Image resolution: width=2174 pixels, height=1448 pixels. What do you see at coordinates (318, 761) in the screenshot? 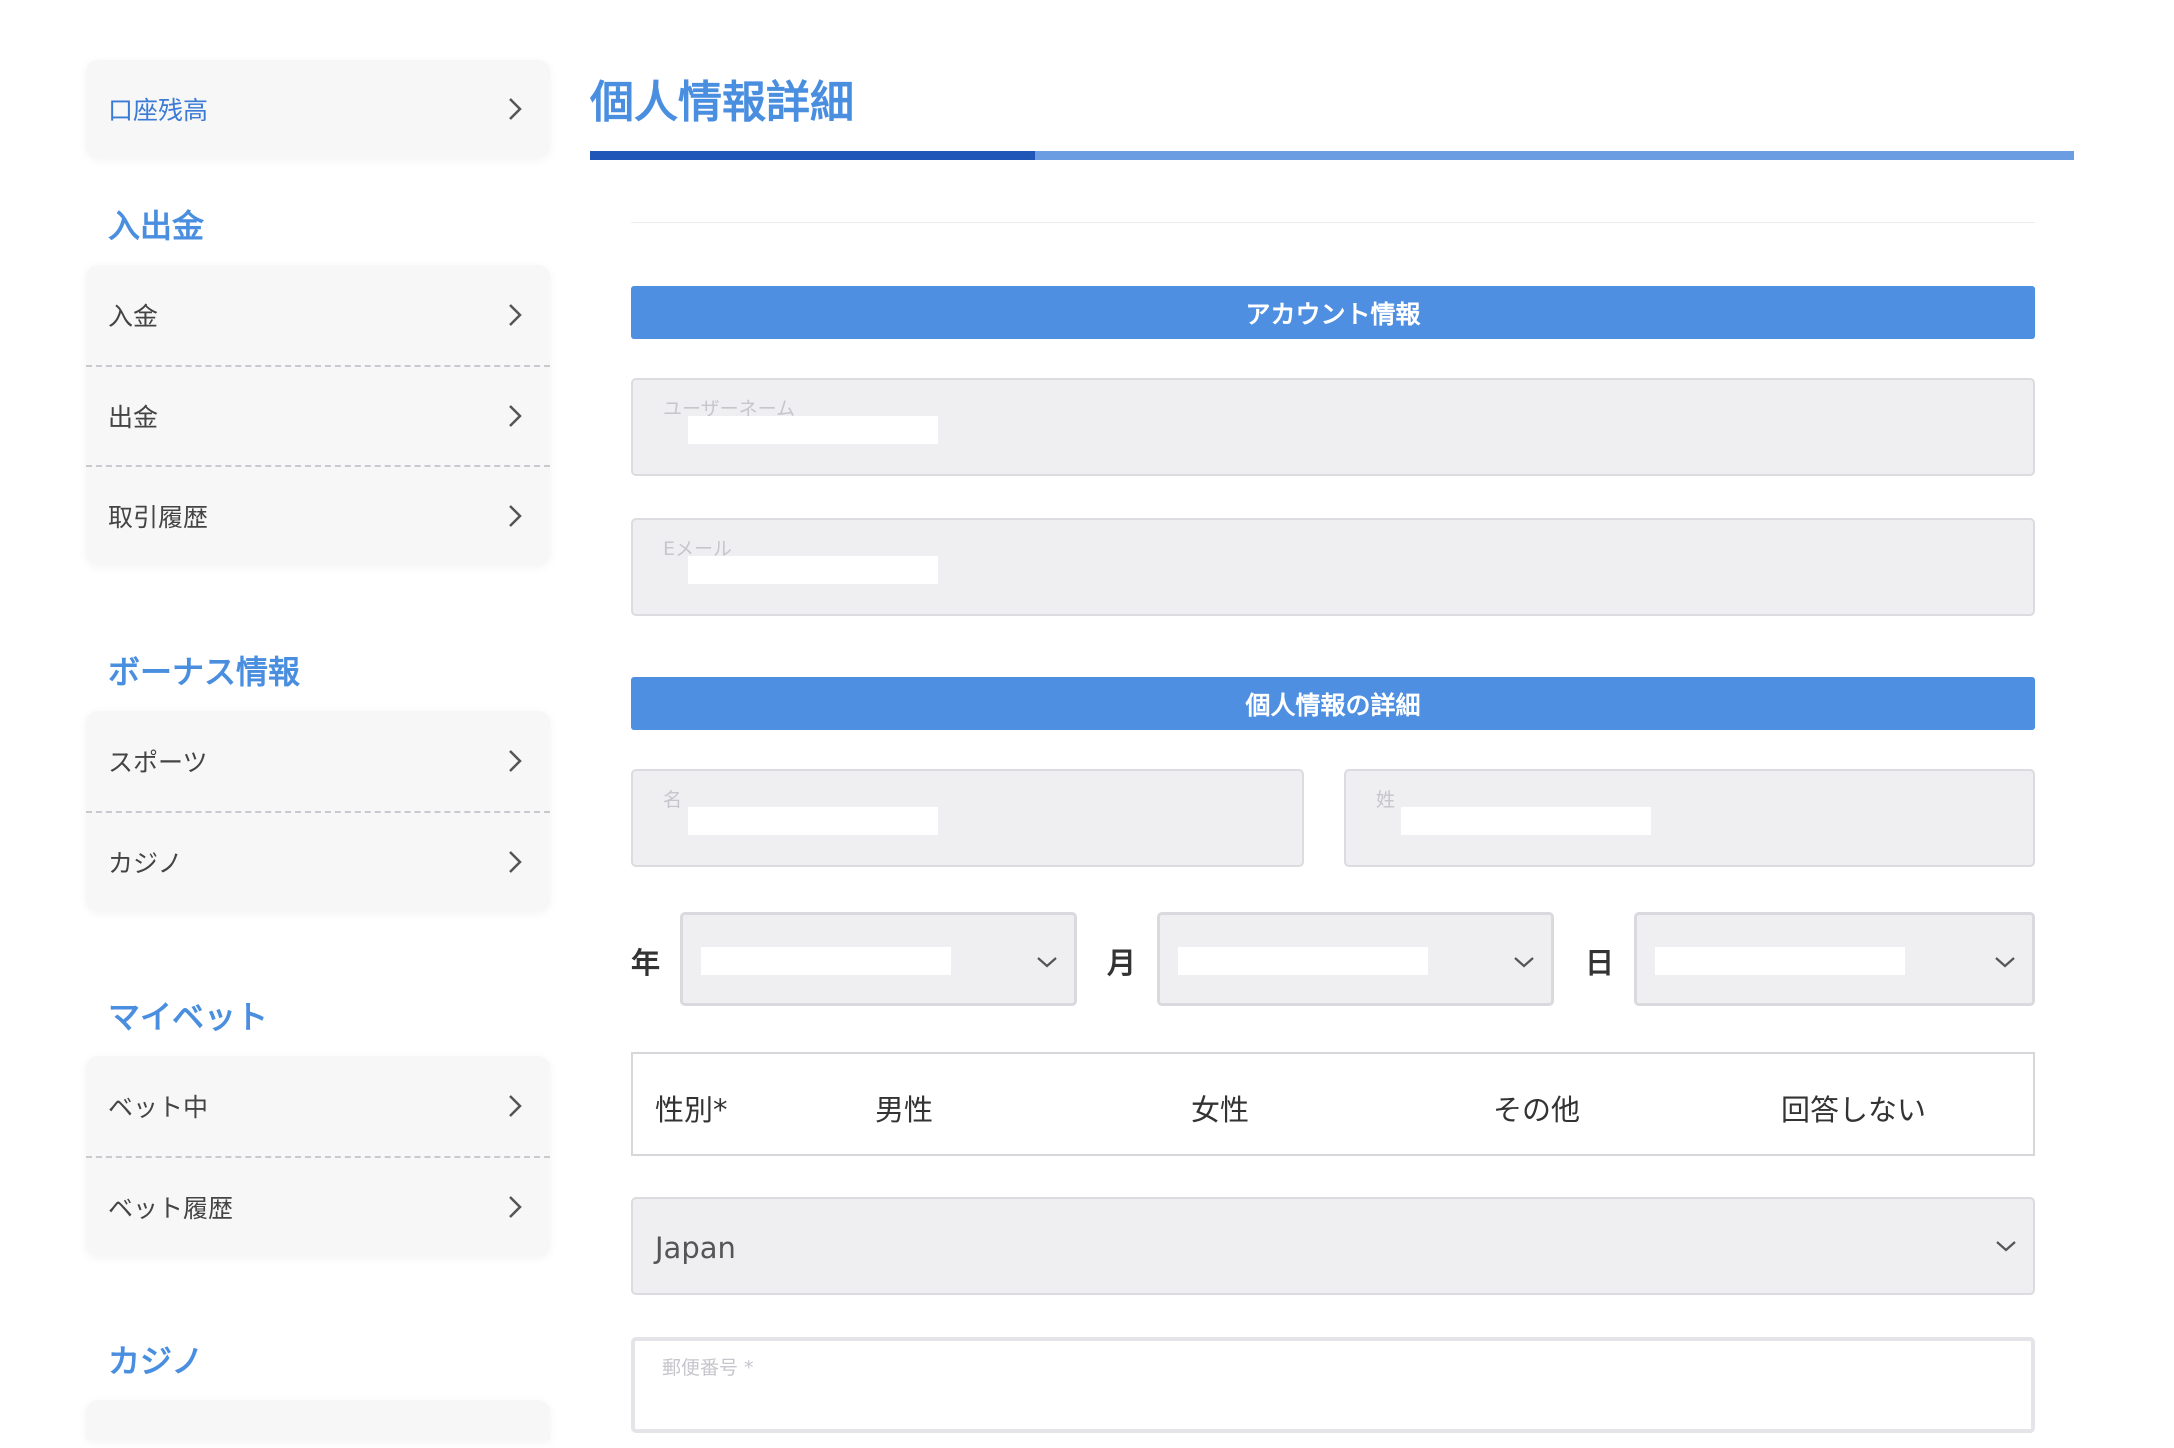
I see `sidebar-item-sports: スポーツ` at bounding box center [318, 761].